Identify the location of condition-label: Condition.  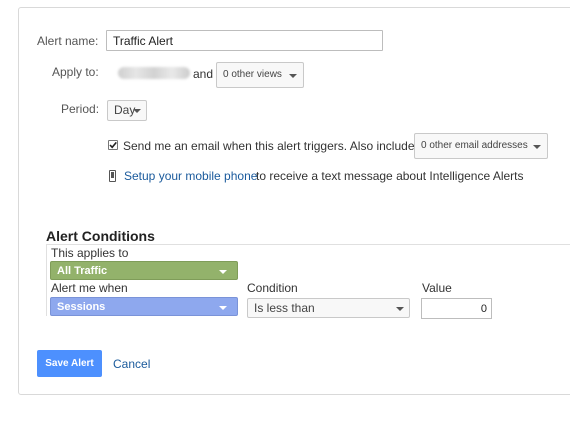
(272, 288).